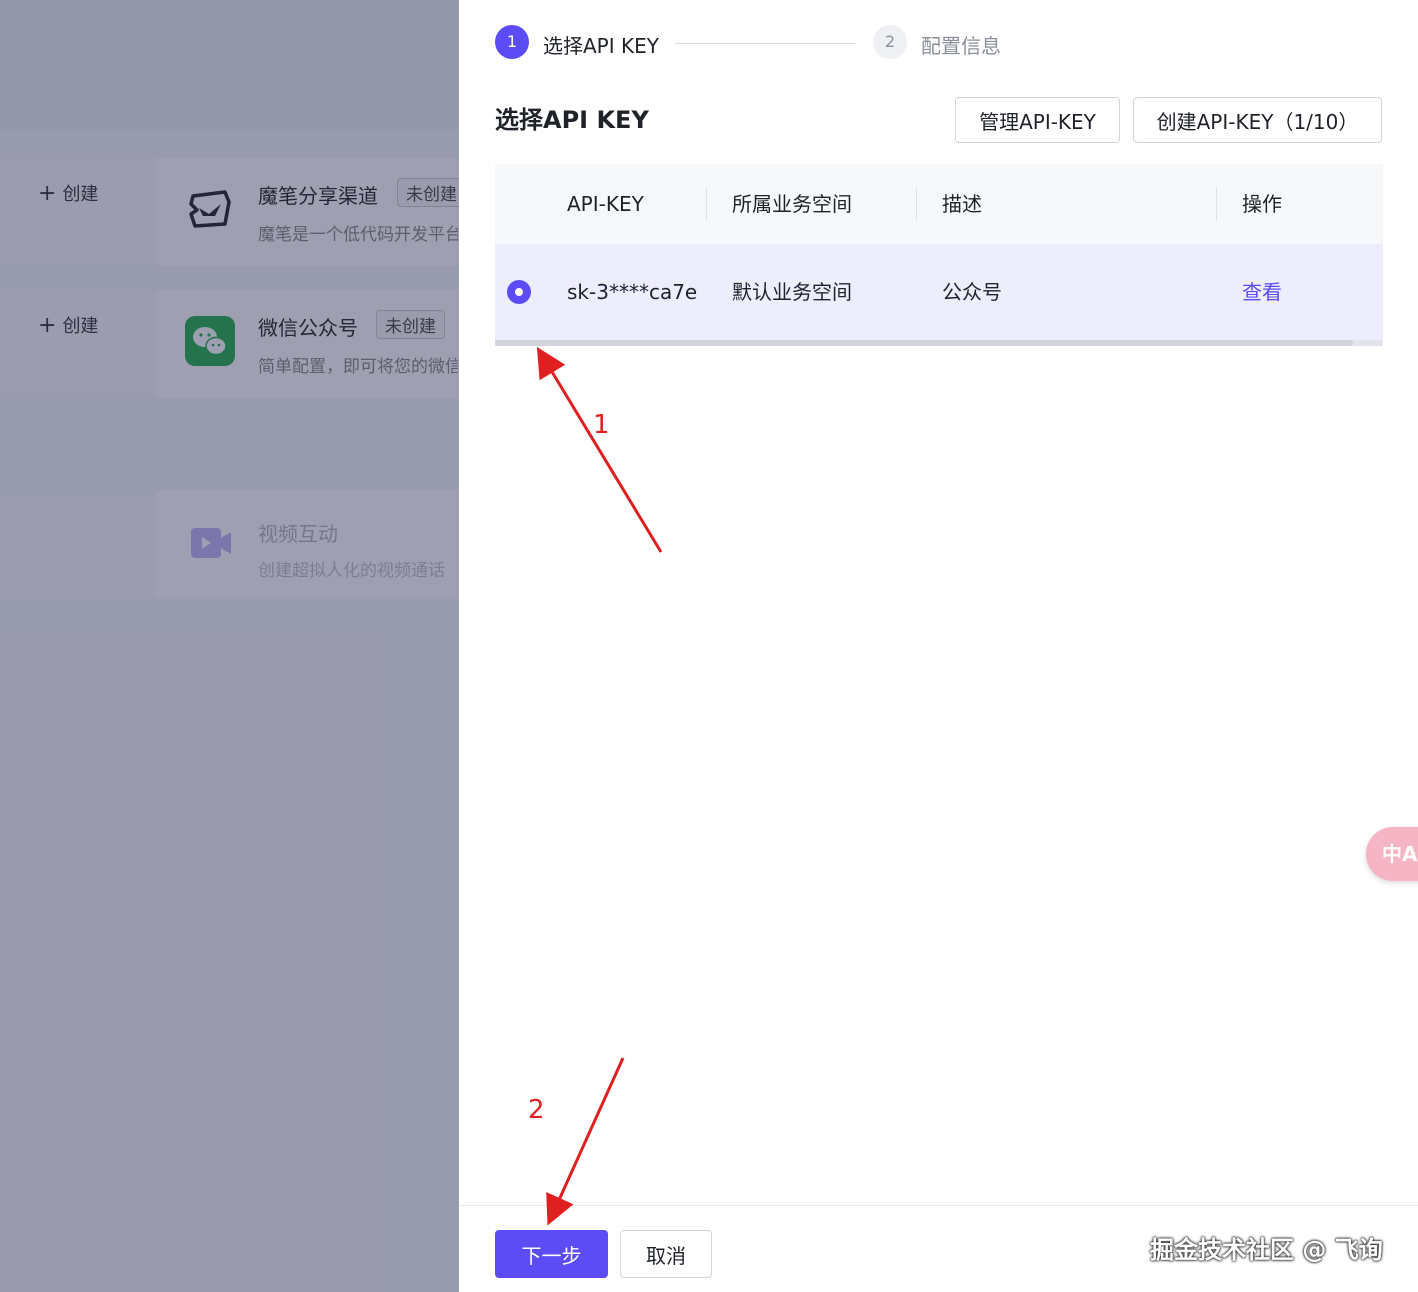 This screenshot has height=1292, width=1418. I want to click on annotation-label-2: 2, so click(536, 1110).